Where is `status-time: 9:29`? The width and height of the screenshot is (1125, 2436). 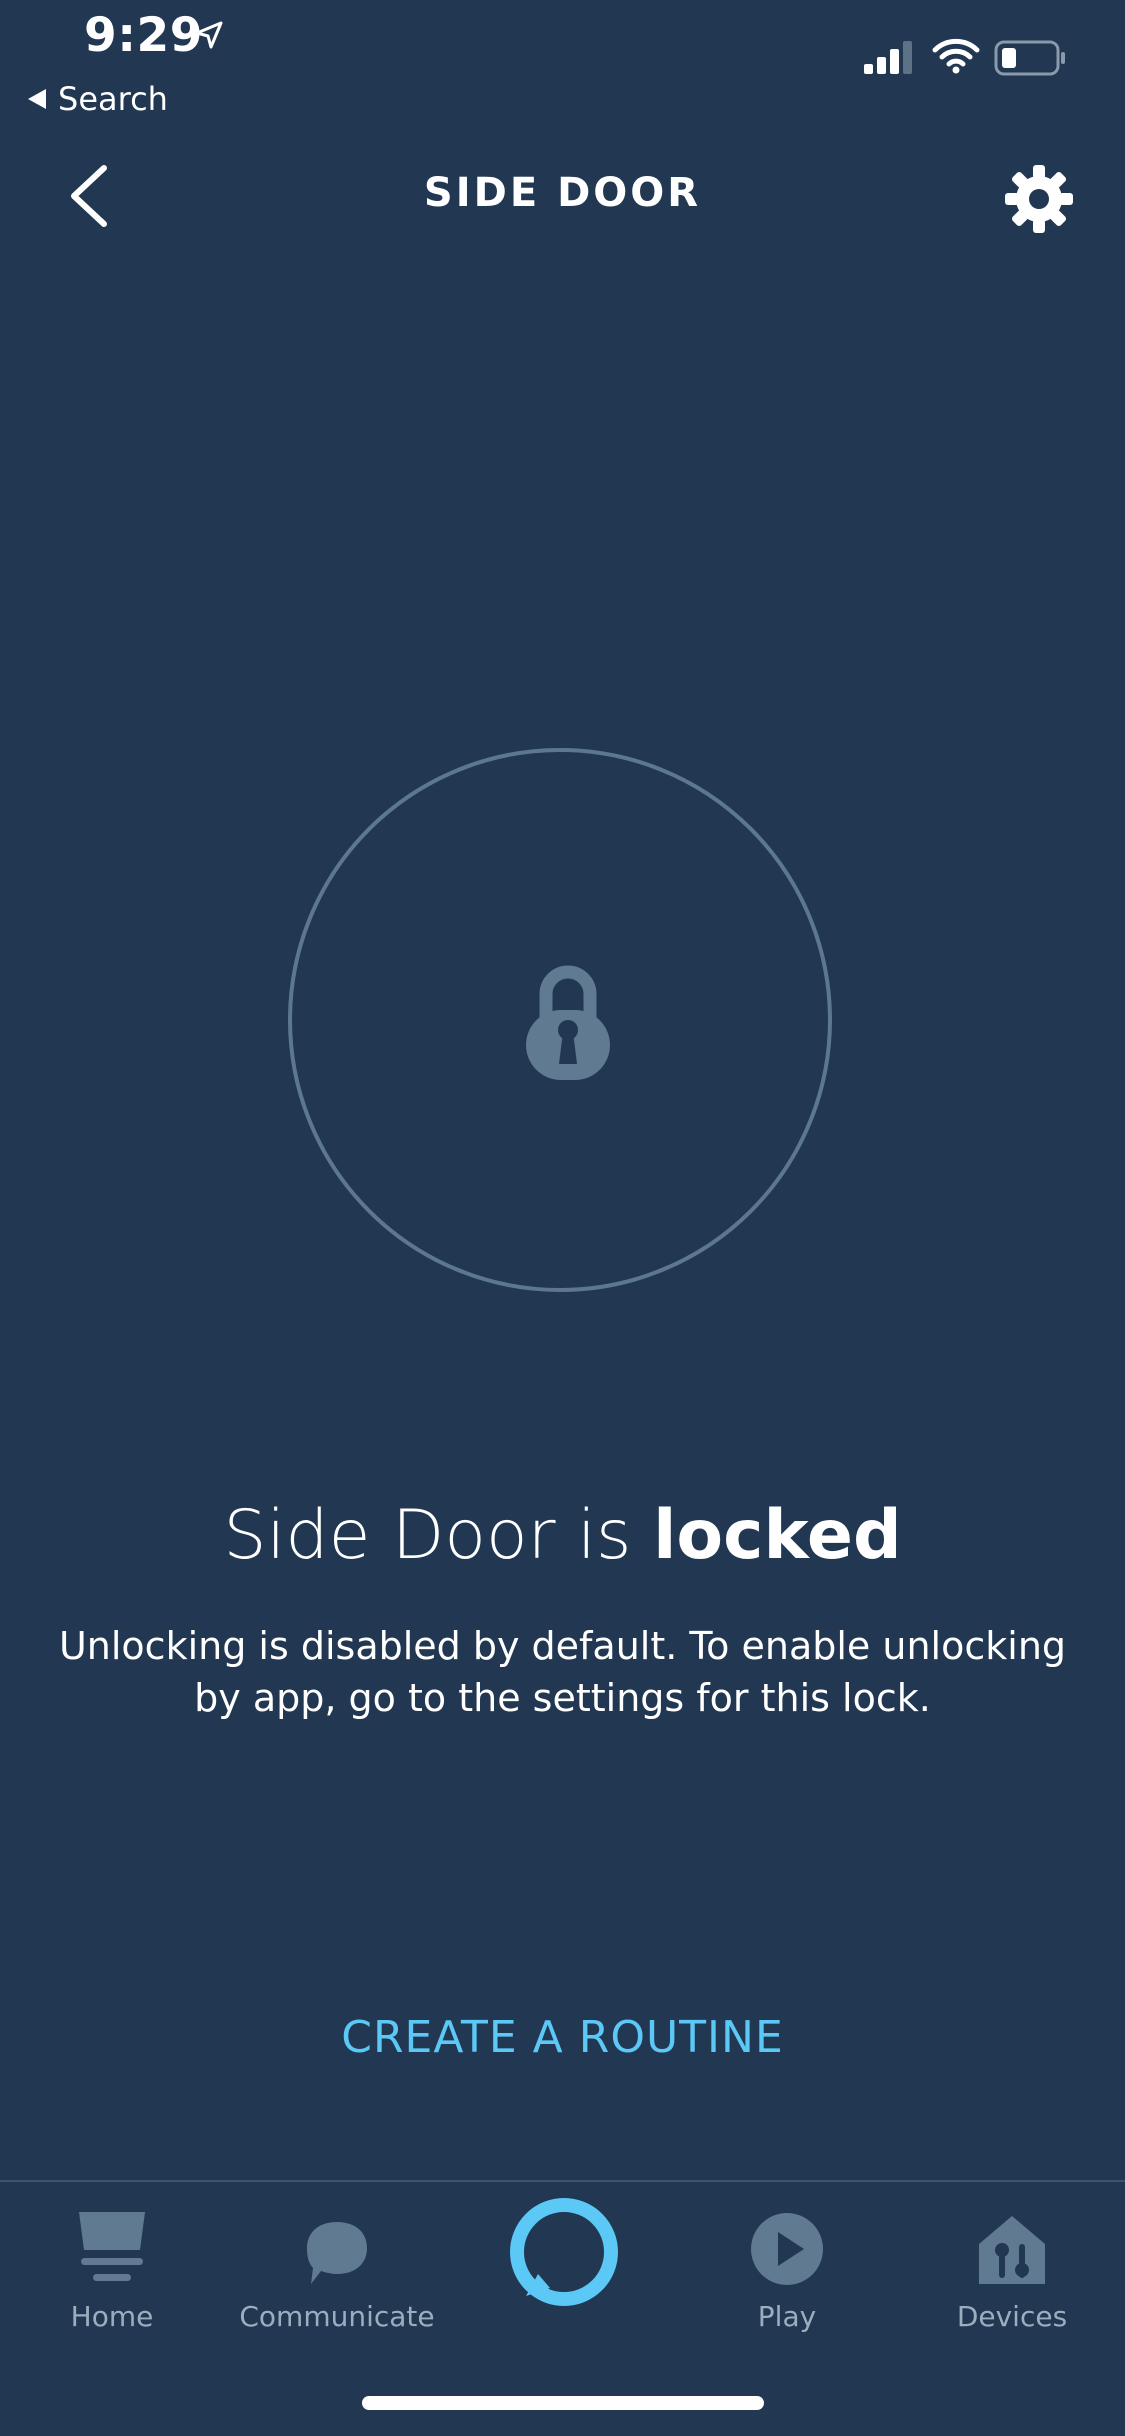 status-time: 9:29 is located at coordinates (143, 35).